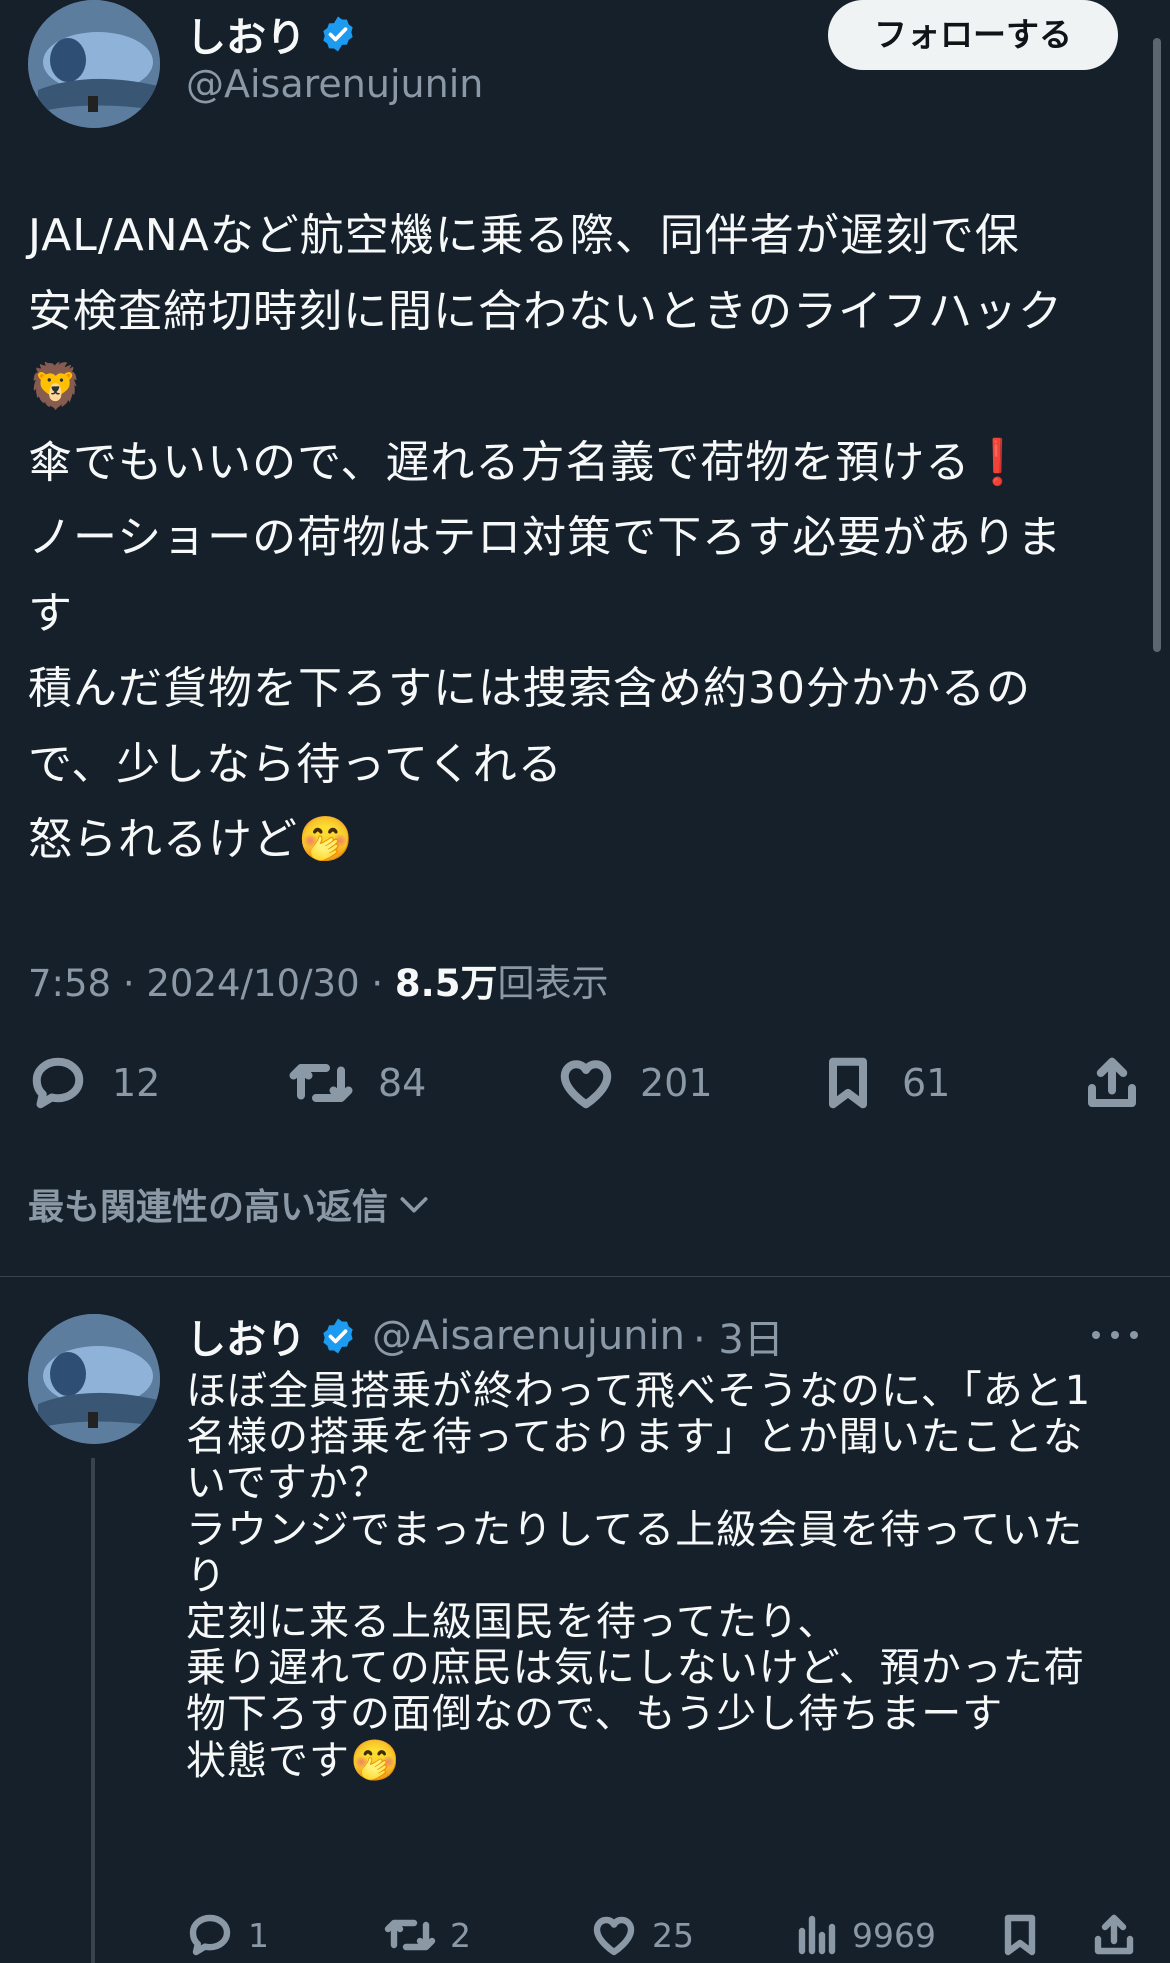 The image size is (1170, 1963). Describe the element at coordinates (553, 983) in the screenshot. I see `tweet-view-label: 回表示` at that location.